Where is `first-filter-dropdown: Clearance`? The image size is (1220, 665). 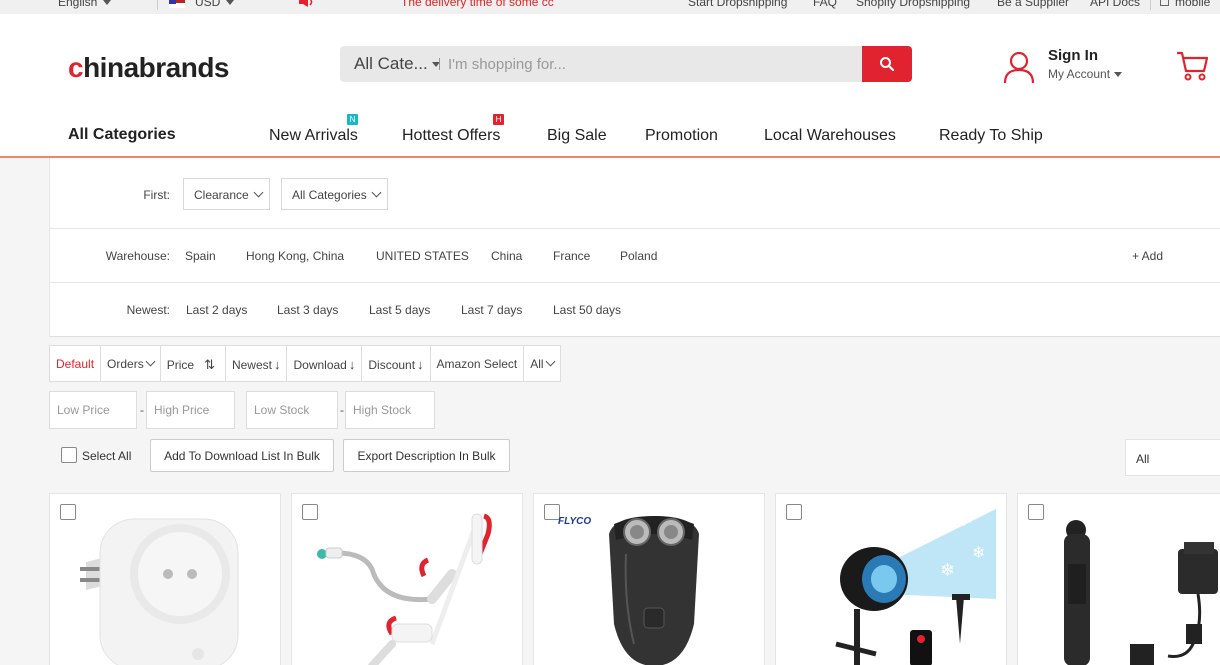
first-filter-dropdown: Clearance is located at coordinates (226, 194).